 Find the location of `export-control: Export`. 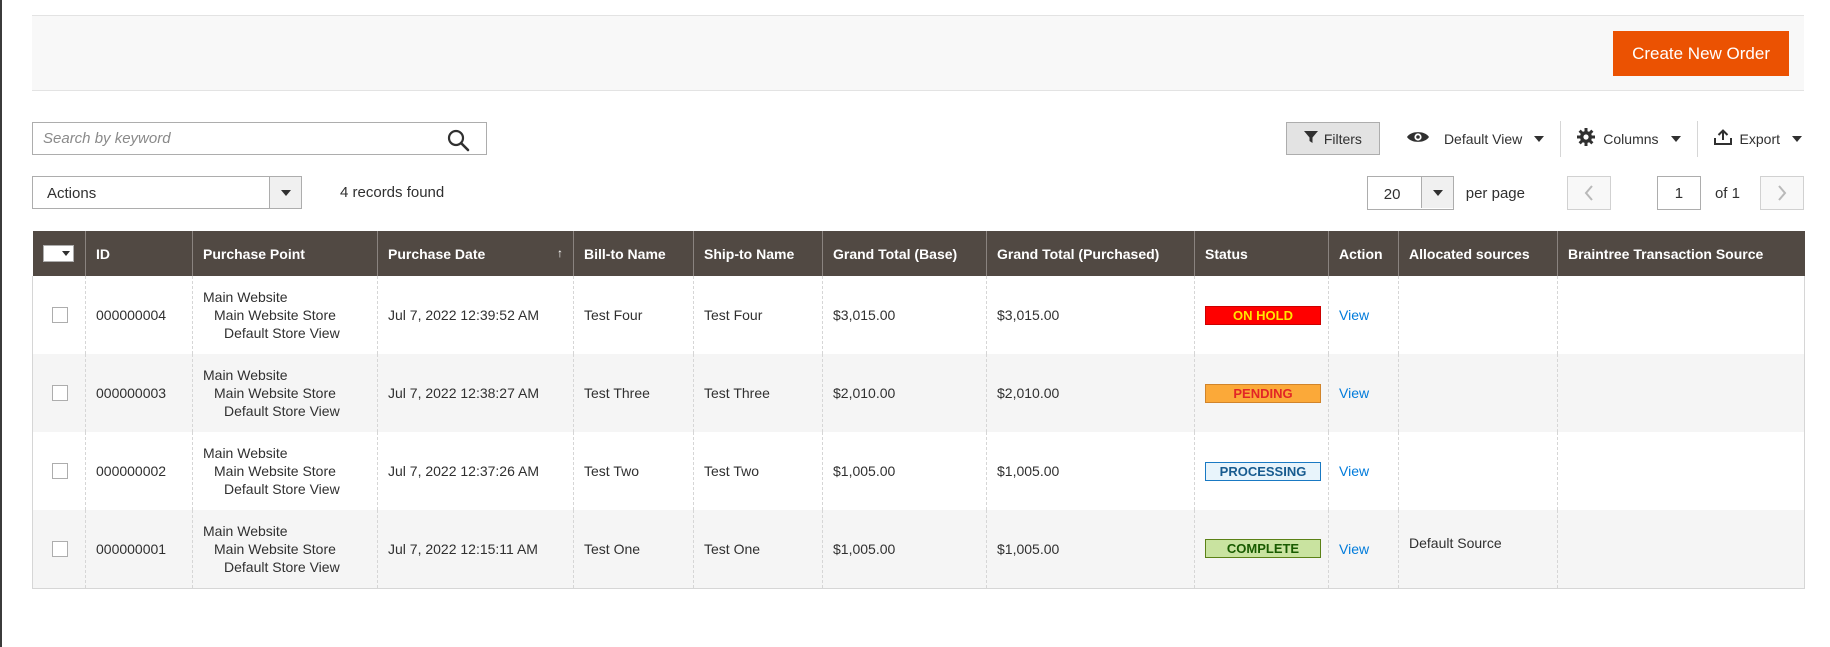

export-control: Export is located at coordinates (1751, 138).